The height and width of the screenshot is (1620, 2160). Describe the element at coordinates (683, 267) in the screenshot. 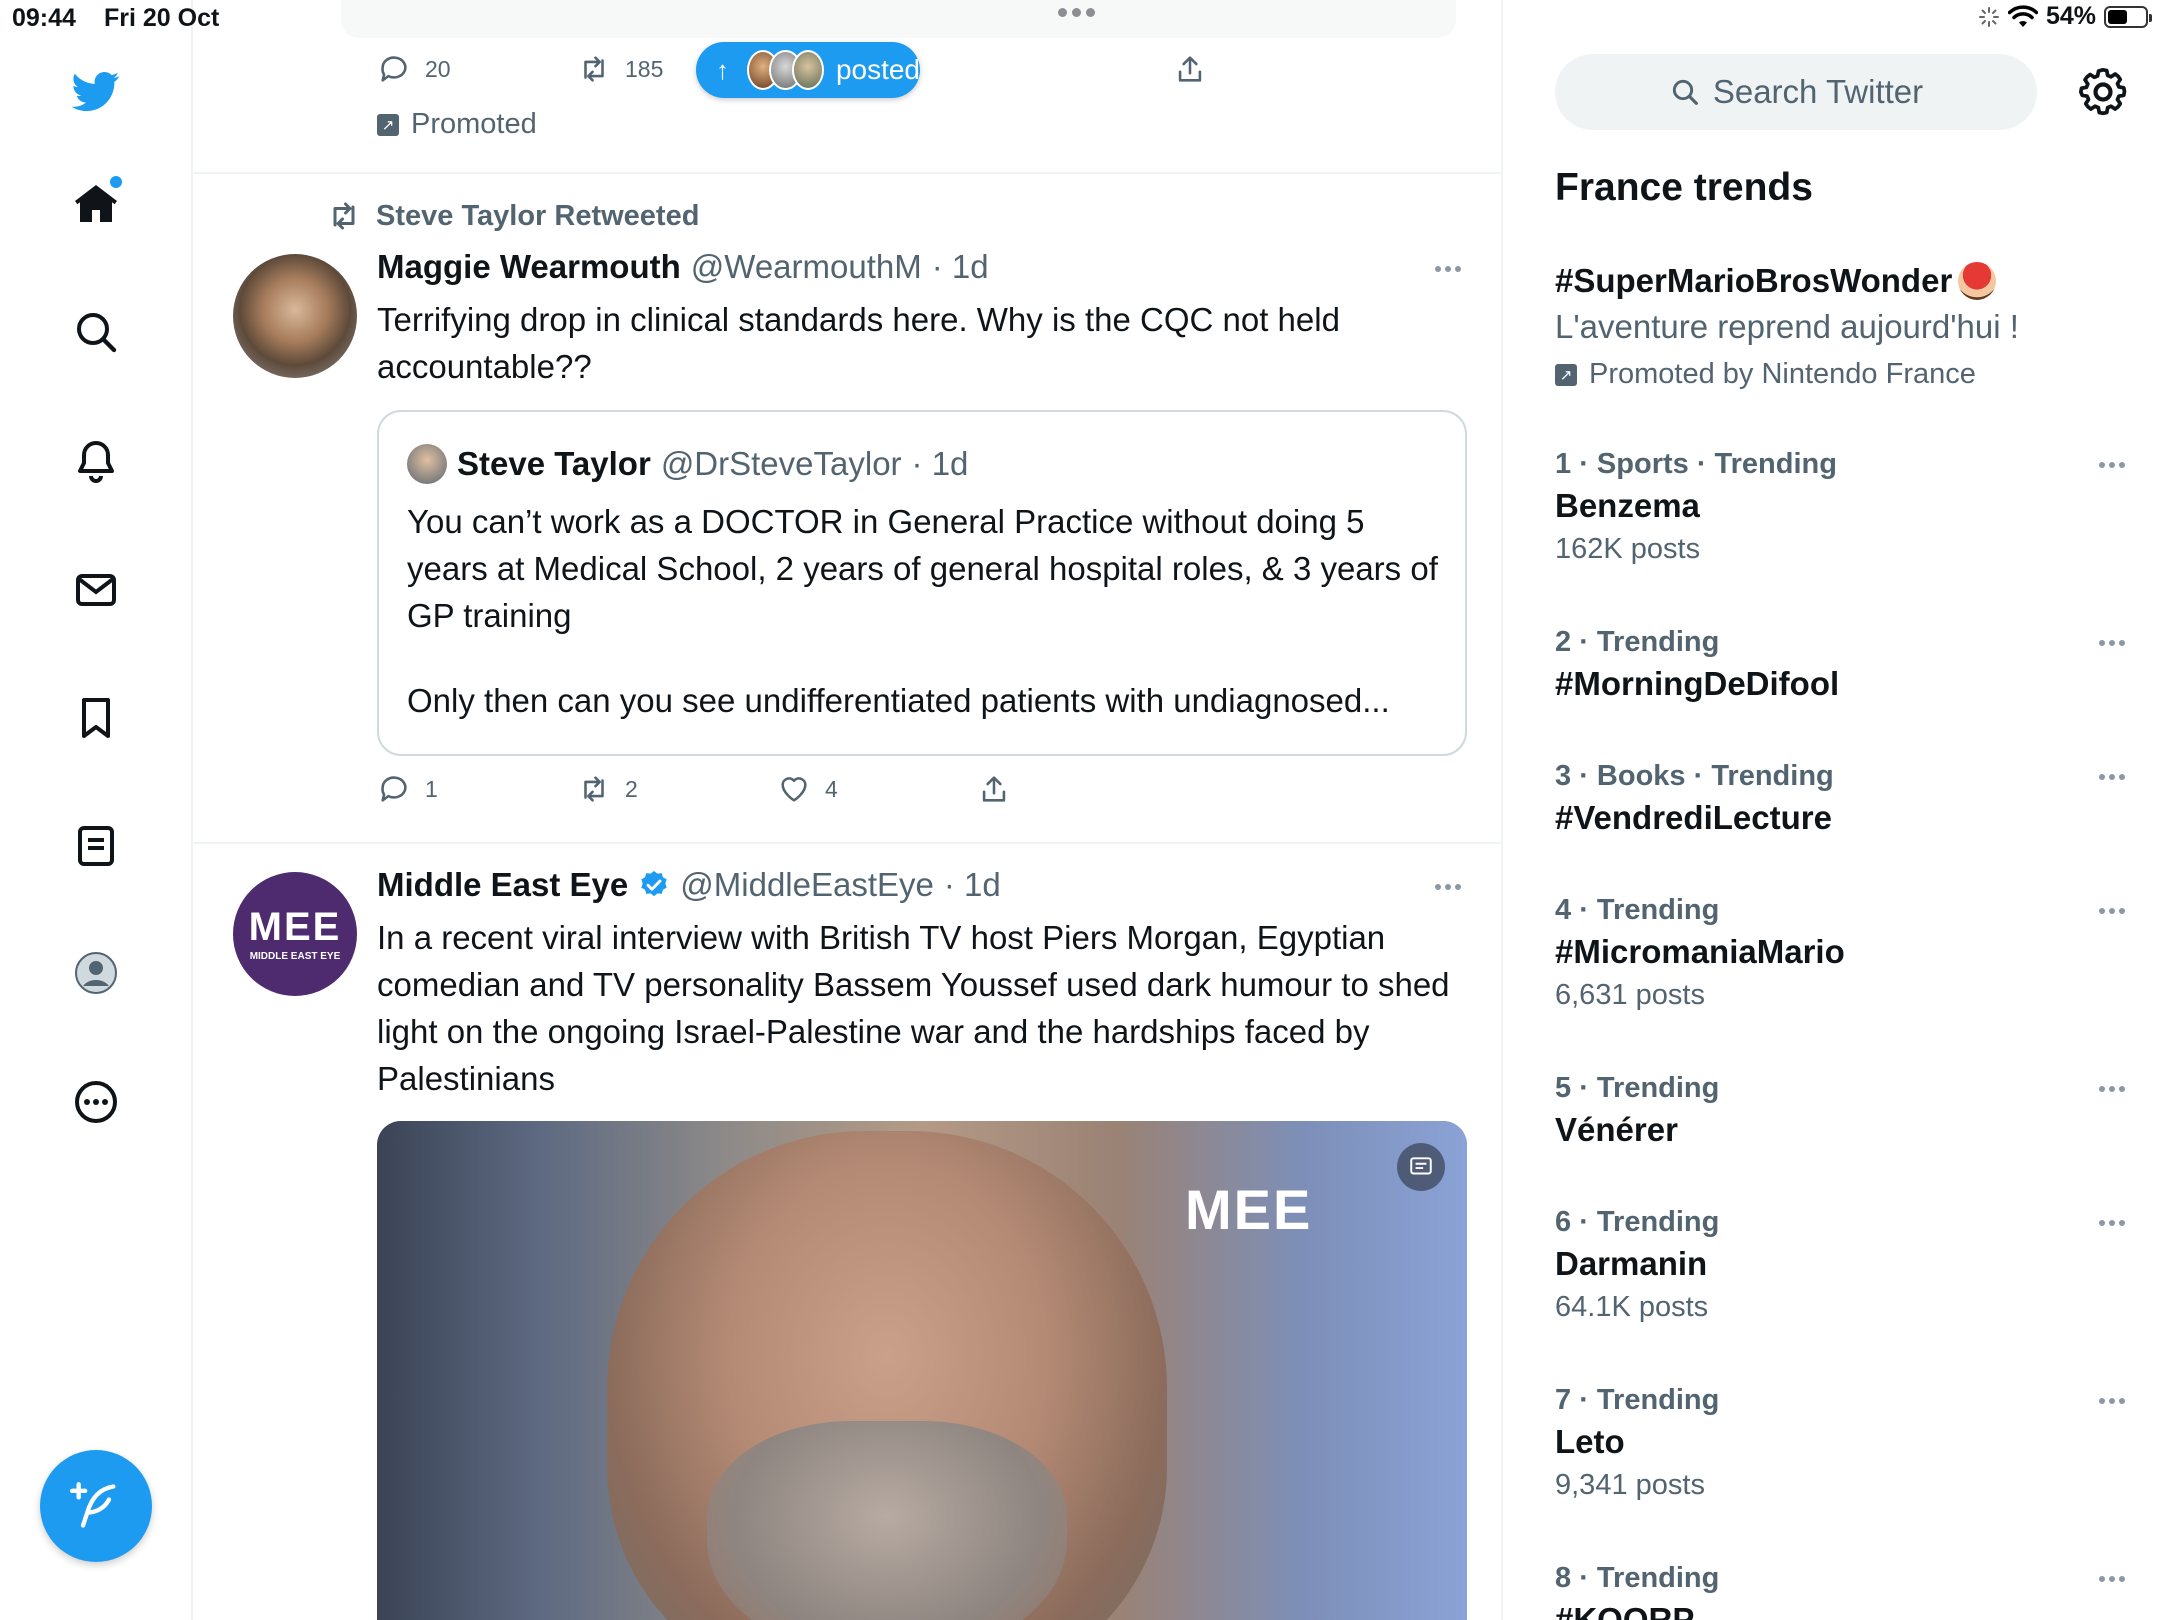

I see `tweet-header: Maggie Wearmouth @WearmouthM · 1d` at that location.